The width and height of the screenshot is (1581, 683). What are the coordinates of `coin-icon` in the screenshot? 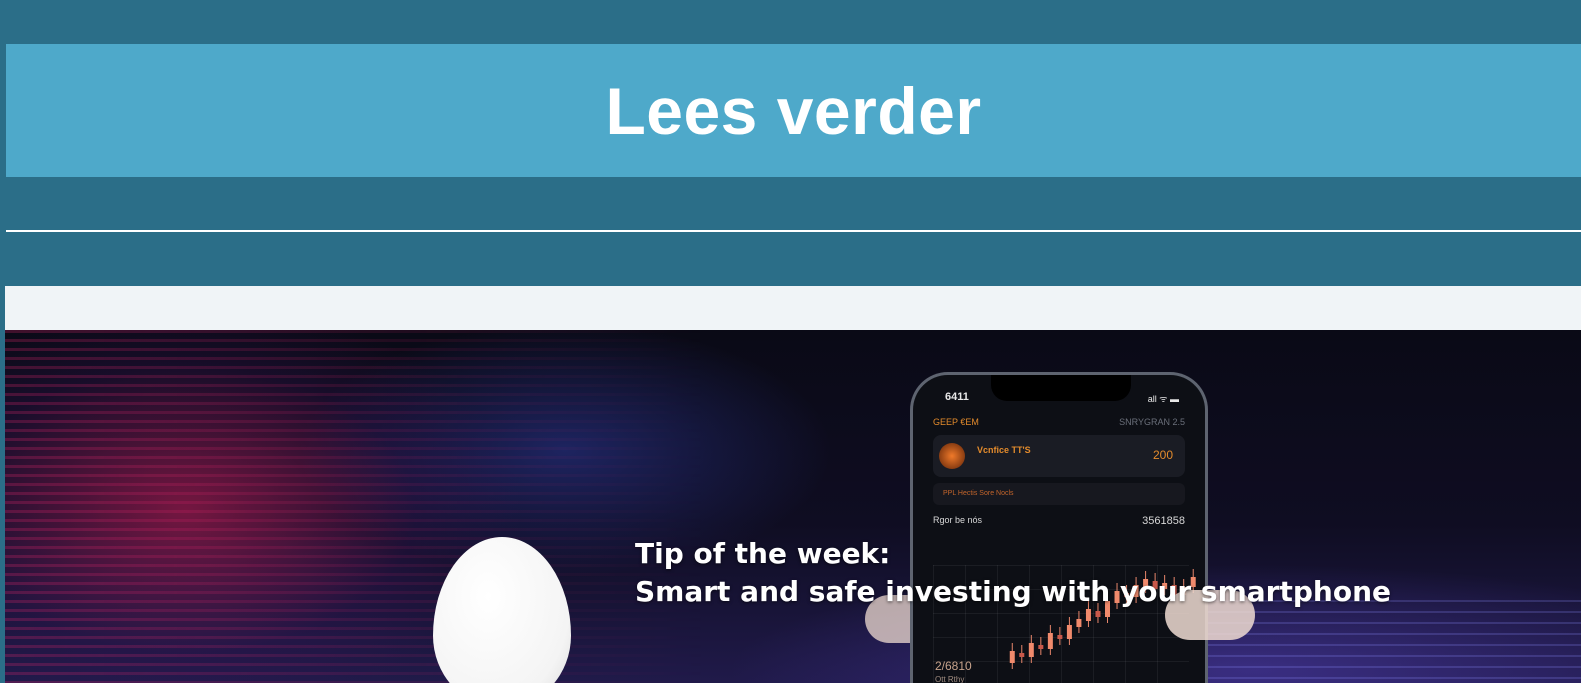 It's located at (952, 456).